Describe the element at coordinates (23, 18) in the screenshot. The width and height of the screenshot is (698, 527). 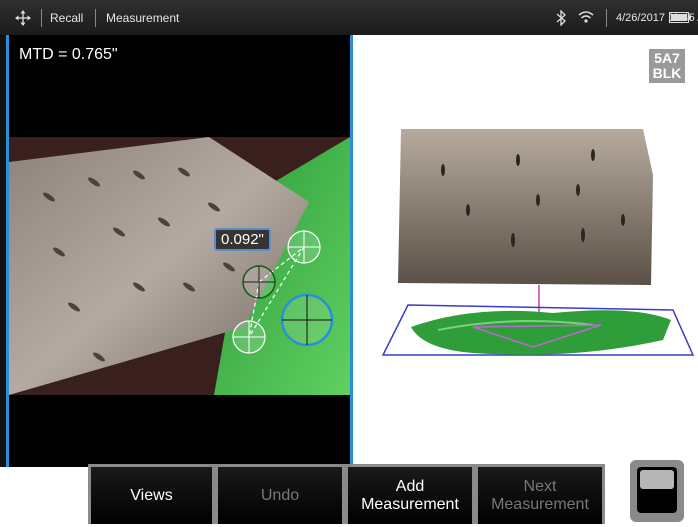
I see `navigate-icon` at that location.